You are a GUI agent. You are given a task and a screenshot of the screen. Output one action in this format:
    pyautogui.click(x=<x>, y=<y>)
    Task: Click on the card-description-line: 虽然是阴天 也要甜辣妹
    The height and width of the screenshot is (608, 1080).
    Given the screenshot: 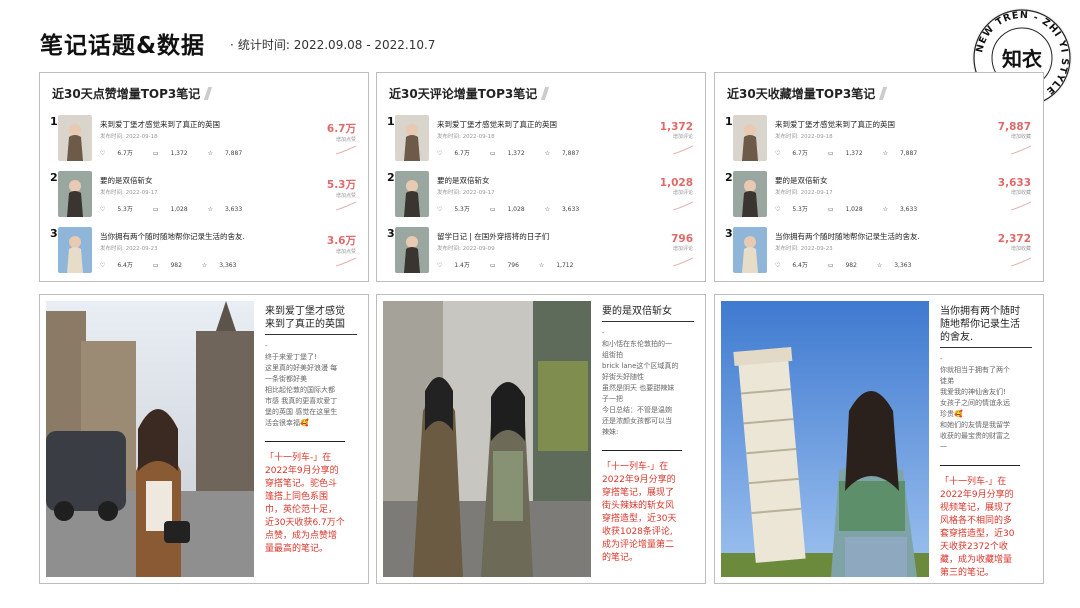 What is the action you would take?
    pyautogui.click(x=638, y=388)
    